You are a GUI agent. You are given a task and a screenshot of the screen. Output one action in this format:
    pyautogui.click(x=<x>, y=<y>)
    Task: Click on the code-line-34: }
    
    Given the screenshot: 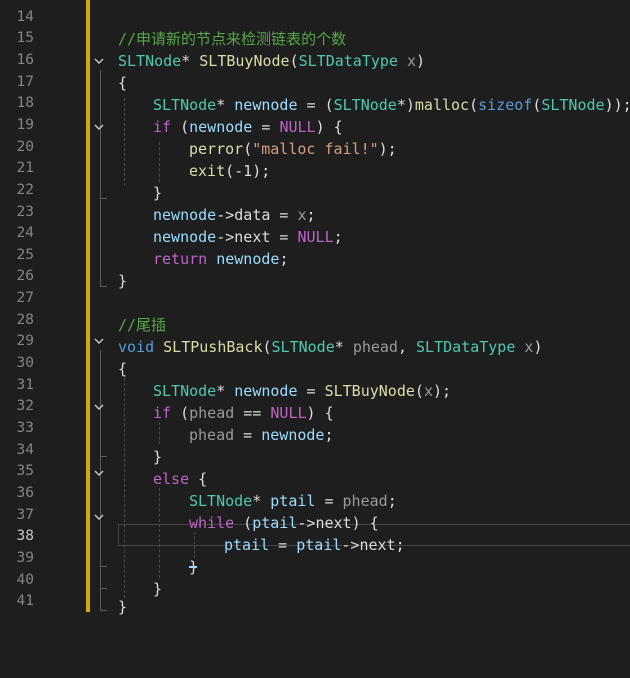 What is the action you would take?
    pyautogui.click(x=157, y=457)
    